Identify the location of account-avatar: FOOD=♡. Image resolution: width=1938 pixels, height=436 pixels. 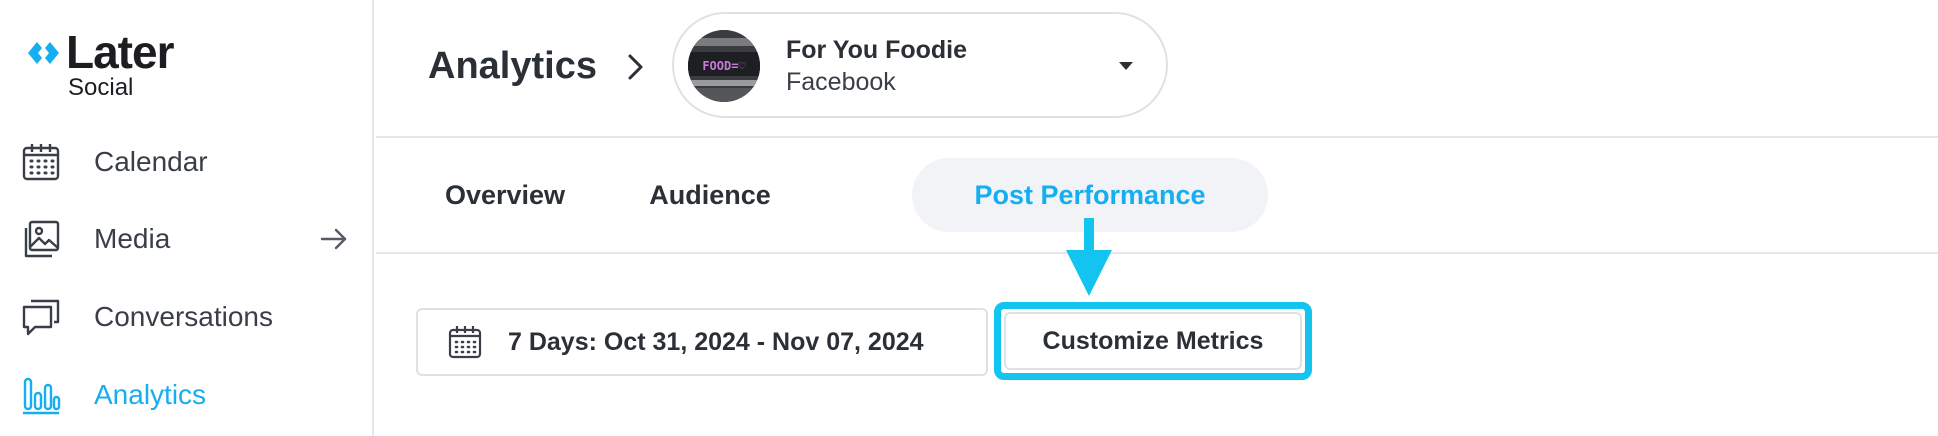
(724, 66).